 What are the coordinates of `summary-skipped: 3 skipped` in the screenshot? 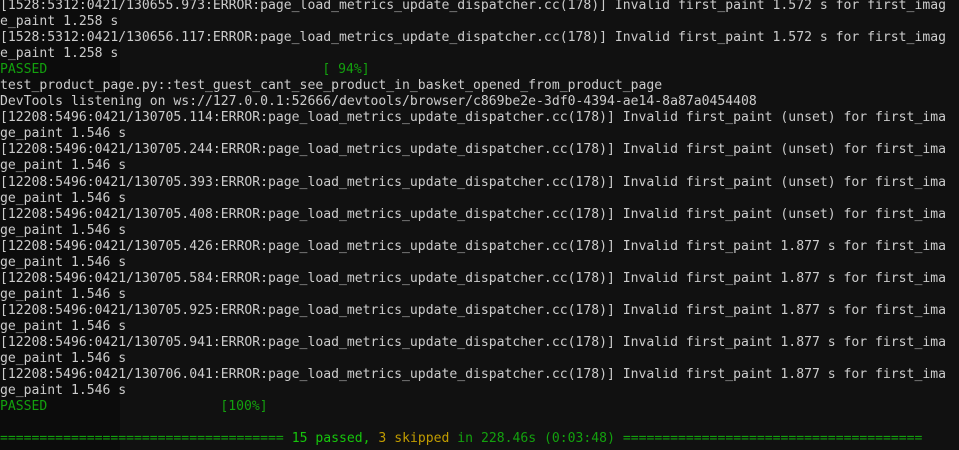 It's located at (414, 439).